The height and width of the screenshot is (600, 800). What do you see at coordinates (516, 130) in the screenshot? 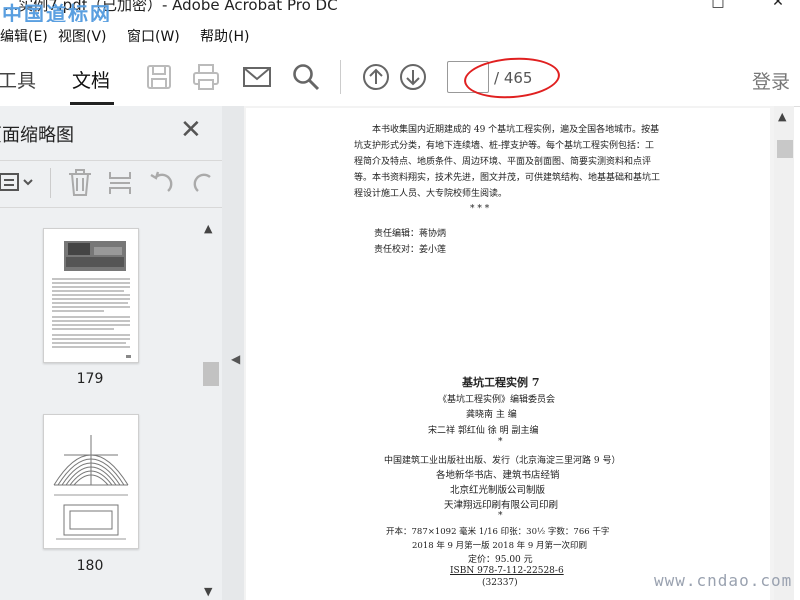
I see `intro-line: 本书收集国内近期建成的 49 个基坑工程实例，遍及全国各地城市。按基` at bounding box center [516, 130].